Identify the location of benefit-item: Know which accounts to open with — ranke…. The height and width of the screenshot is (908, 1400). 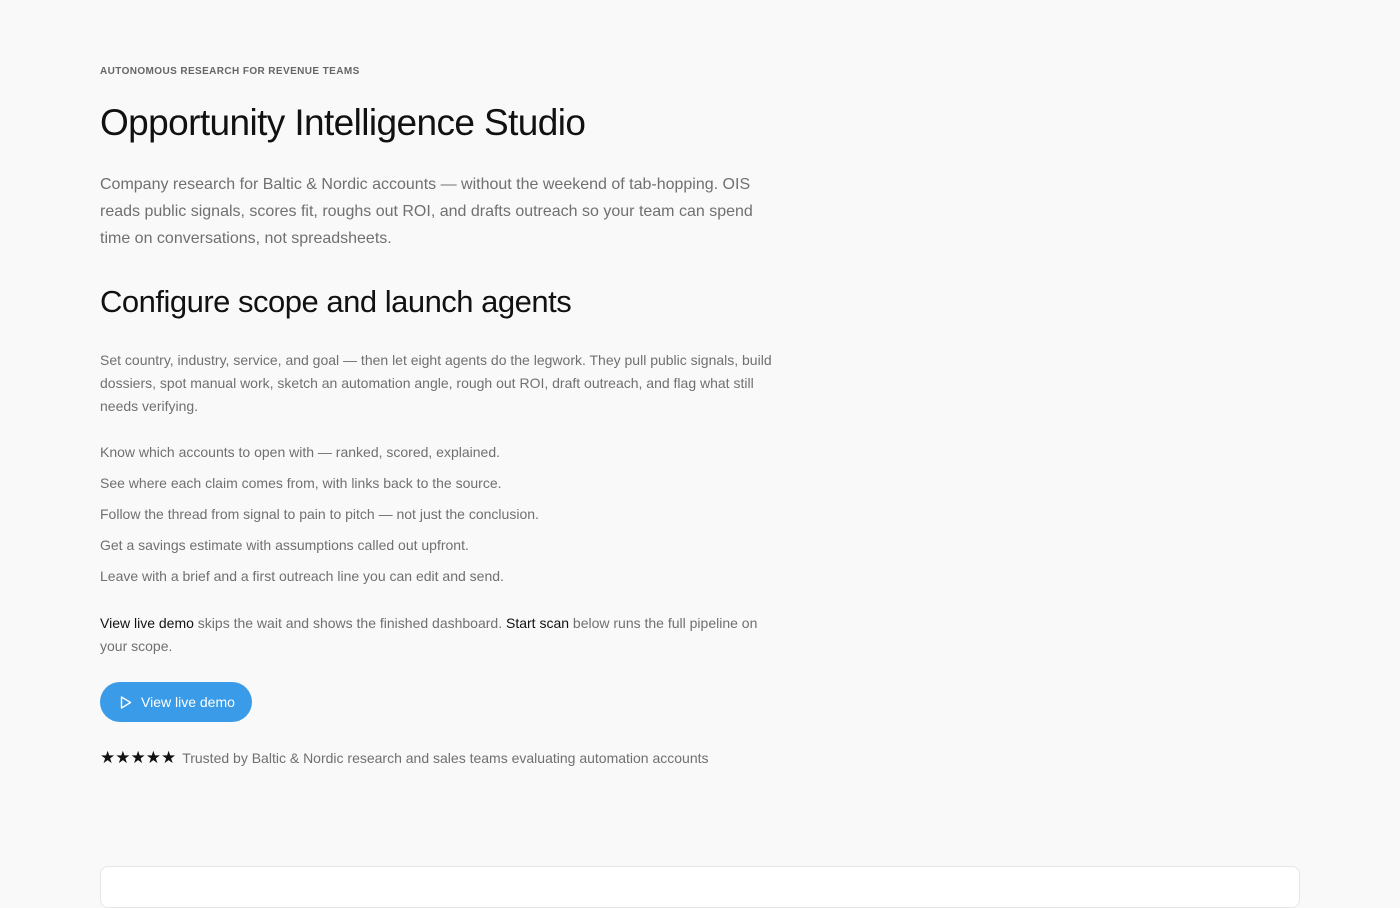
(300, 452).